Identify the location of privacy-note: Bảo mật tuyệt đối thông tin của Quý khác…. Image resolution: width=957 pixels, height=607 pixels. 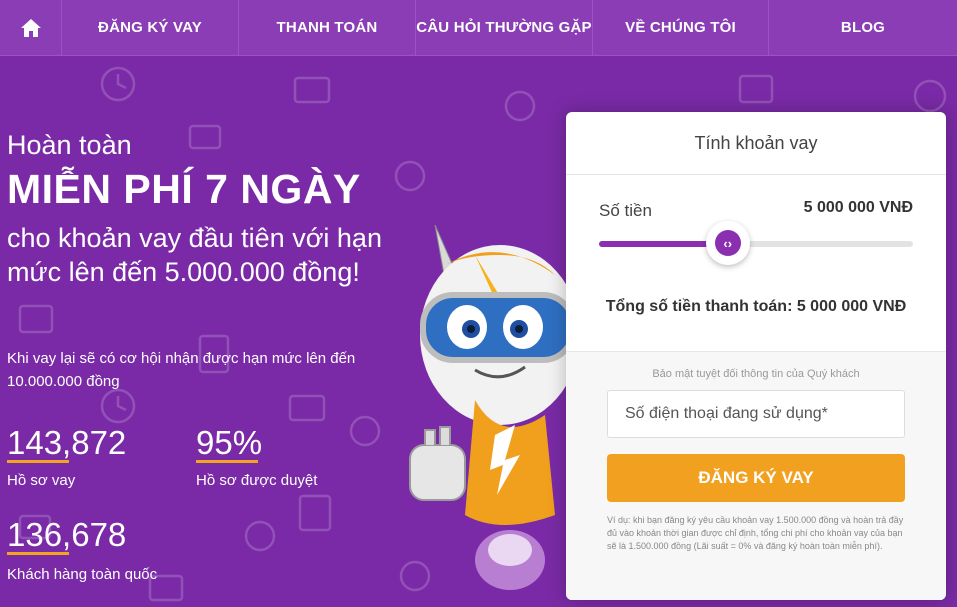
(756, 374).